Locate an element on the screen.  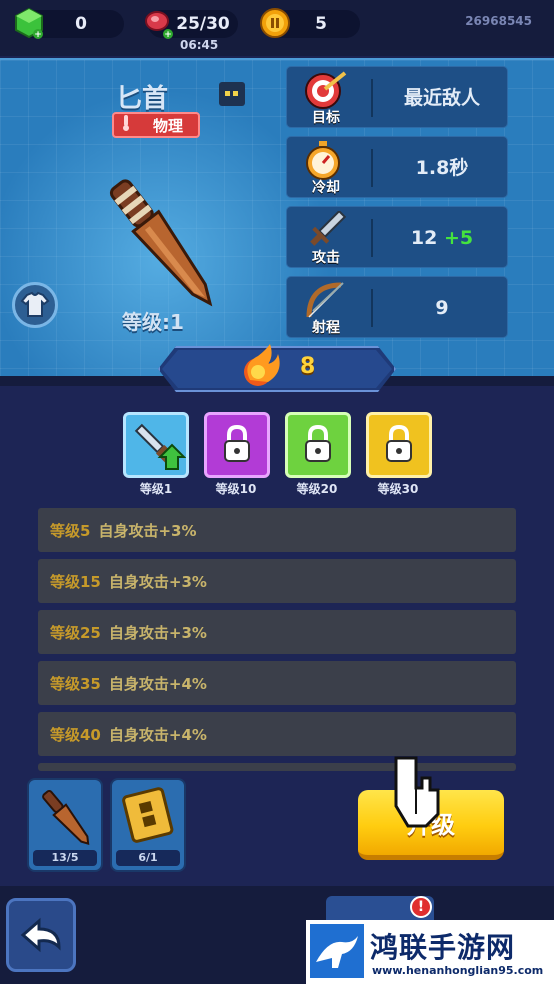
skin-button is located at coordinates (35, 305).